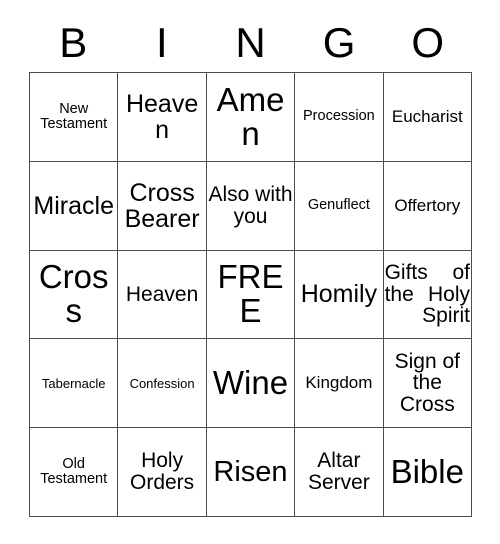 This screenshot has width=500, height=544. I want to click on bingo-cell-r3c4: Homily, so click(339, 295).